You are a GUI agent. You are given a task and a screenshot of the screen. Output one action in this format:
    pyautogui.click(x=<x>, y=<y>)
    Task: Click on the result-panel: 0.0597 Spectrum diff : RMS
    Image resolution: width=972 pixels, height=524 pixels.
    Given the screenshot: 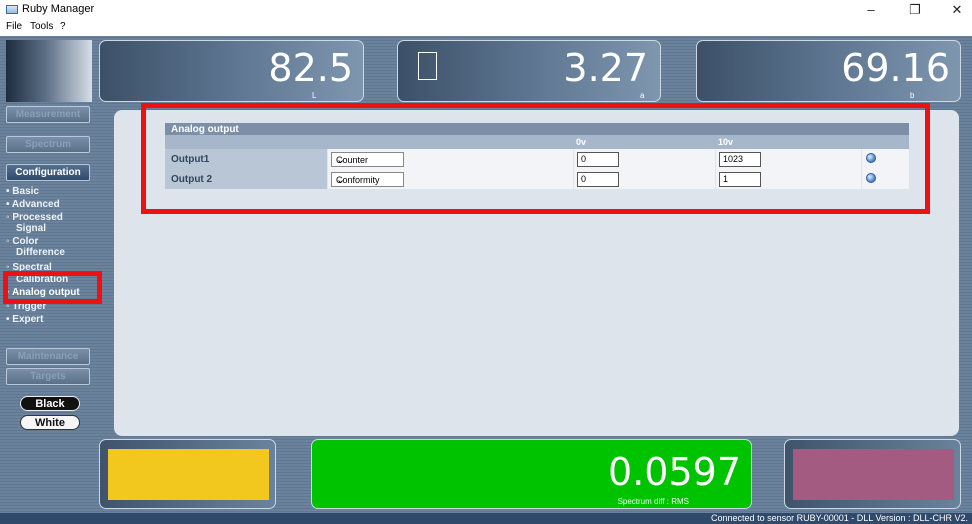 What is the action you would take?
    pyautogui.click(x=531, y=474)
    